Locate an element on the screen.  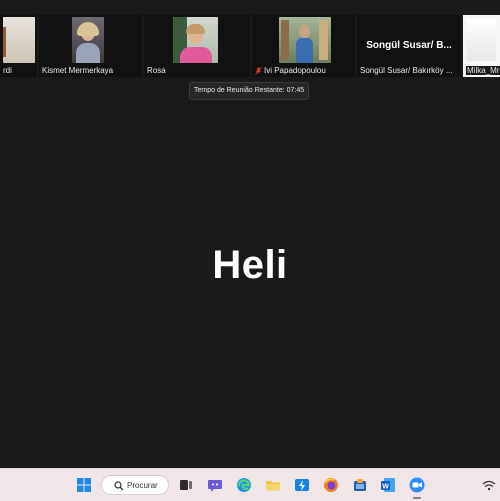
svg-text: W is located at coordinates (385, 486).